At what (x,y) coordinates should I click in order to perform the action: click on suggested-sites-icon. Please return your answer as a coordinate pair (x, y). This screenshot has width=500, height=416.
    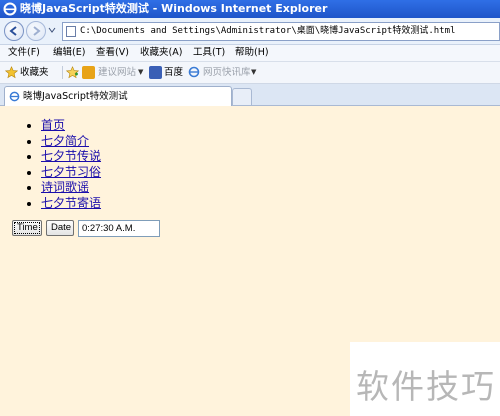
    Looking at the image, I should click on (88, 72).